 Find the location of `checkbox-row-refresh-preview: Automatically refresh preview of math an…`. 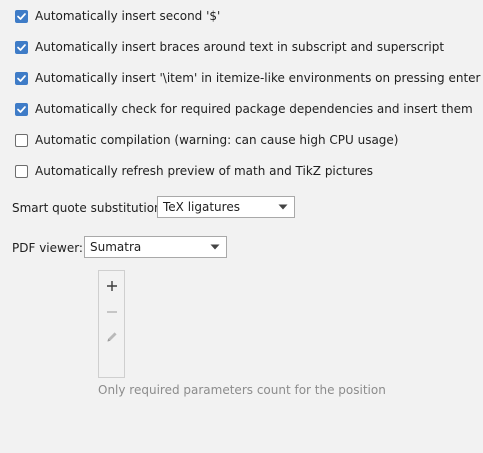

checkbox-row-refresh-preview: Automatically refresh preview of math an… is located at coordinates (194, 171).